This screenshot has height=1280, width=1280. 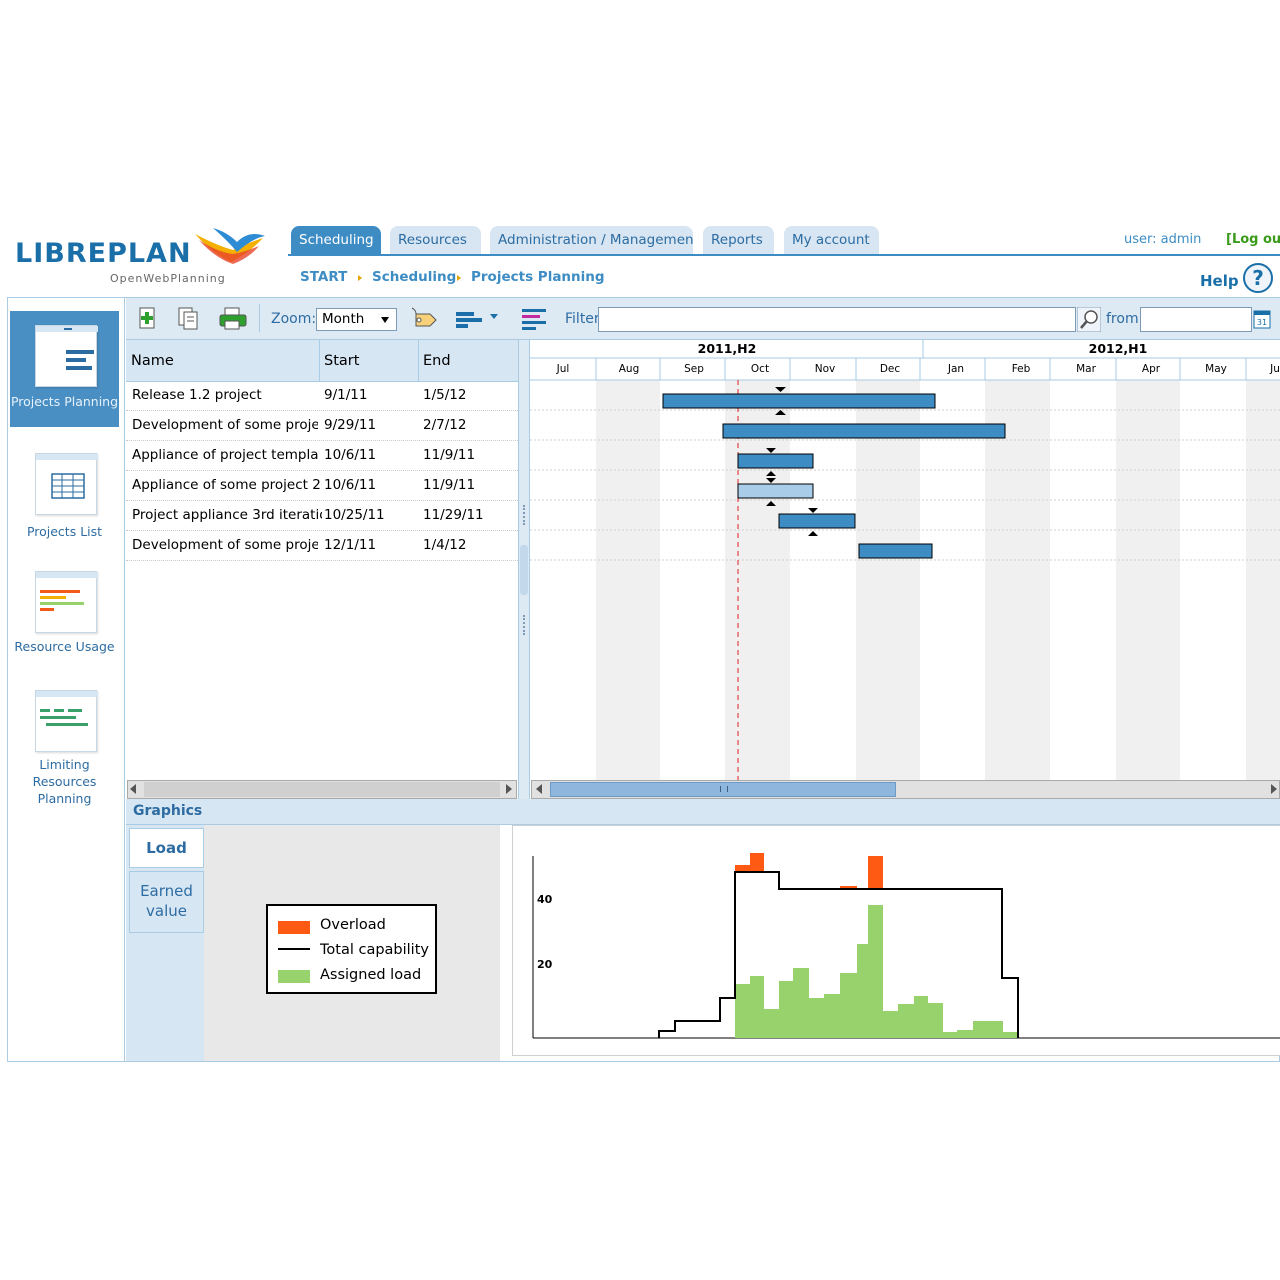 What do you see at coordinates (479, 318) in the screenshot?
I see `show-critical-path-icon` at bounding box center [479, 318].